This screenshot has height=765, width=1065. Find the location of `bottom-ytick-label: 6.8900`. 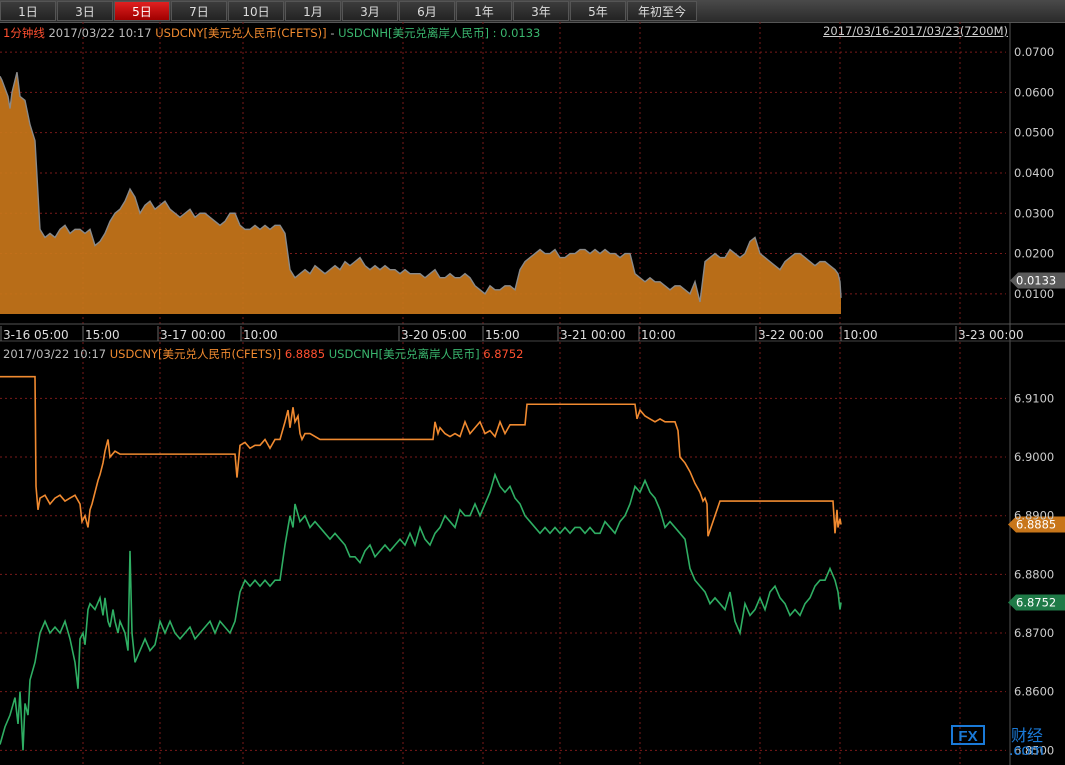

bottom-ytick-label: 6.8900 is located at coordinates (1034, 516).